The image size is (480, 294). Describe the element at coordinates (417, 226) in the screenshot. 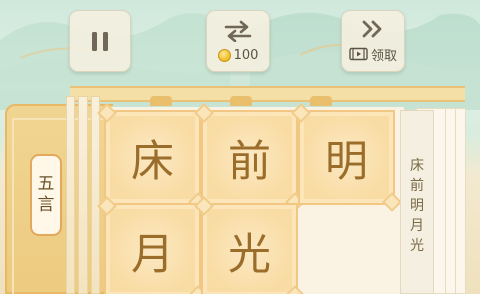

I see `answer-char: 月` at that location.